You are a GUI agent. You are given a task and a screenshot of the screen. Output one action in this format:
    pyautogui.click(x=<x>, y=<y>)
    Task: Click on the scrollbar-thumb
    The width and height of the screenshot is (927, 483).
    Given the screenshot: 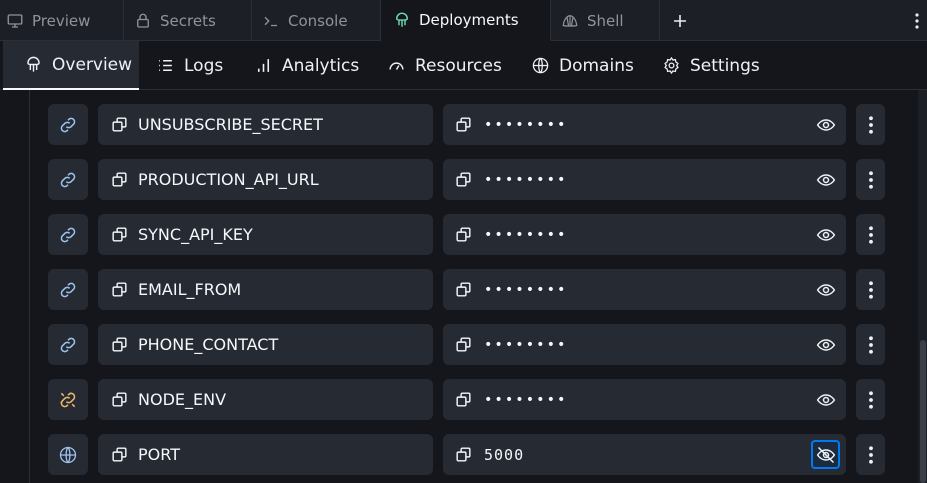 What is the action you would take?
    pyautogui.click(x=923, y=411)
    